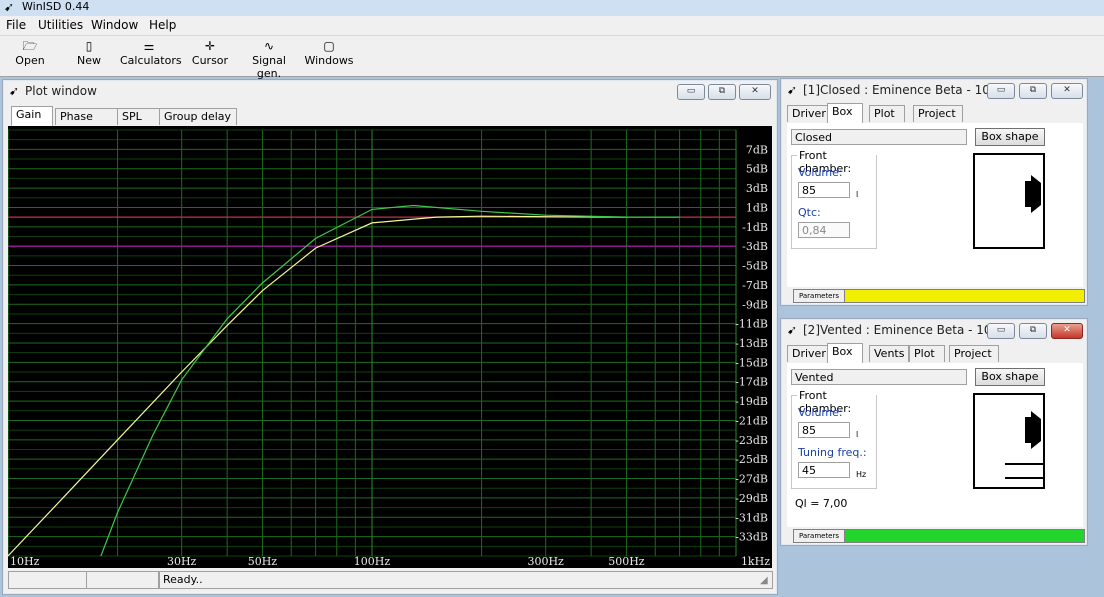 This screenshot has height=597, width=1104. I want to click on y-tick-label: -7dB, so click(755, 285).